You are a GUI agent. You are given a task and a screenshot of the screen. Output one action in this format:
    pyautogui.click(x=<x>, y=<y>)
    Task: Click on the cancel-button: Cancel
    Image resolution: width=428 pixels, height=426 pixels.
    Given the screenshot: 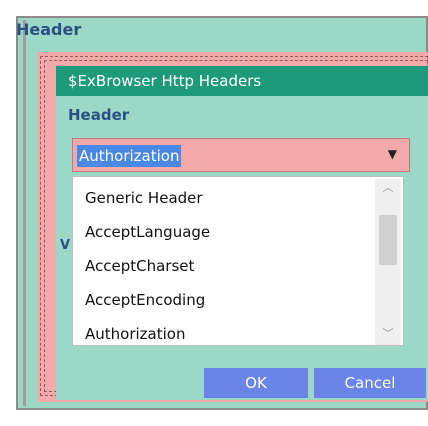 What is the action you would take?
    pyautogui.click(x=370, y=383)
    